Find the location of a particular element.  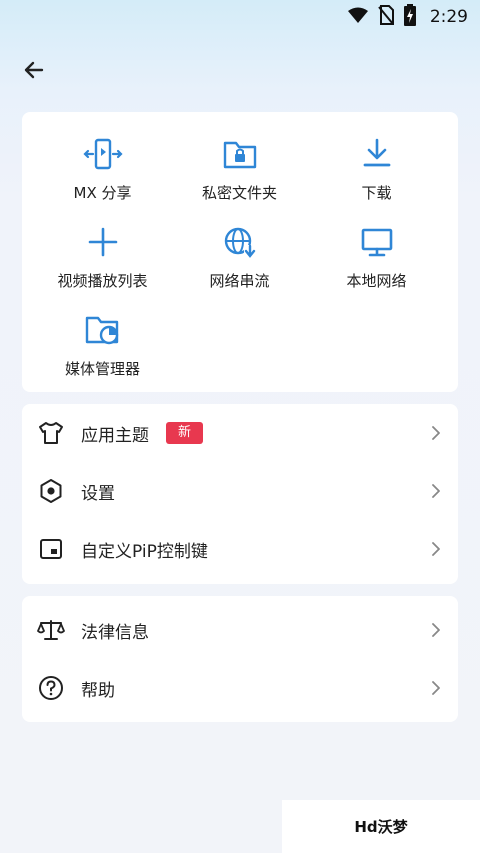

back-button is located at coordinates (34, 70).